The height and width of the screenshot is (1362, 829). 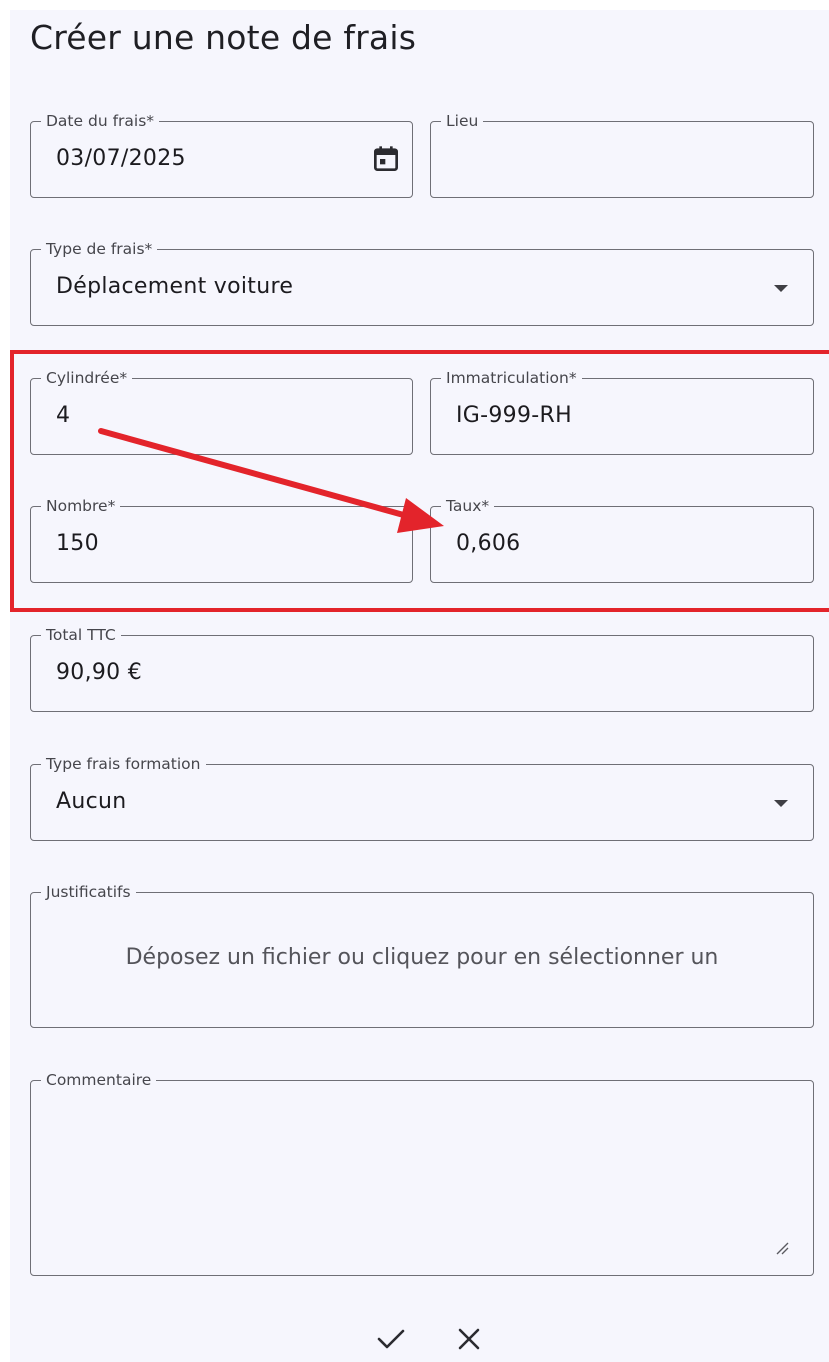 What do you see at coordinates (88, 892) in the screenshot?
I see `justificatifs-label: Justificatifs` at bounding box center [88, 892].